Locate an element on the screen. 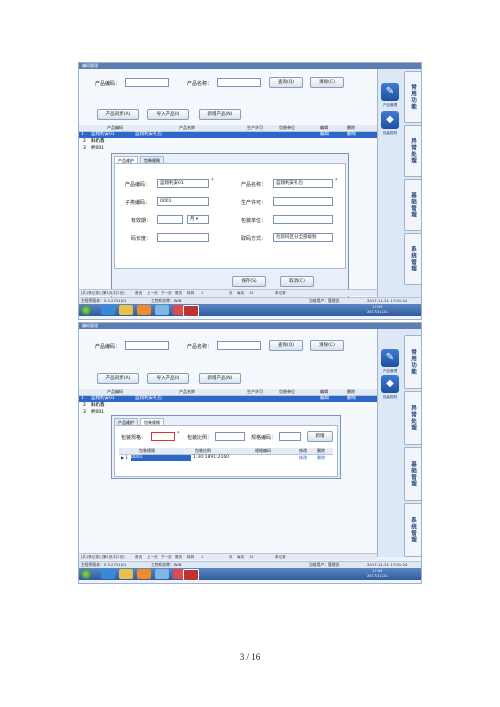 Image resolution: width=500 pixels, height=707 pixels. pack-unit-input is located at coordinates (303, 219).